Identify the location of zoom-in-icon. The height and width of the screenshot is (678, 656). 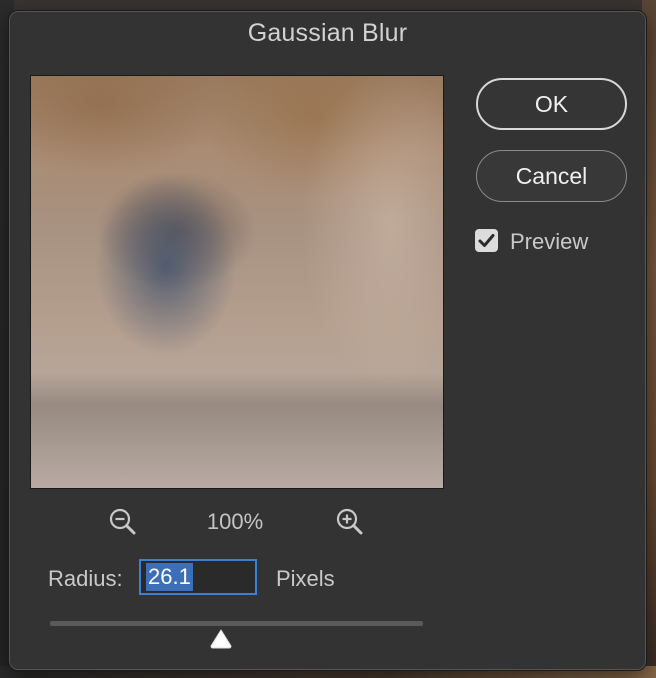
(350, 522).